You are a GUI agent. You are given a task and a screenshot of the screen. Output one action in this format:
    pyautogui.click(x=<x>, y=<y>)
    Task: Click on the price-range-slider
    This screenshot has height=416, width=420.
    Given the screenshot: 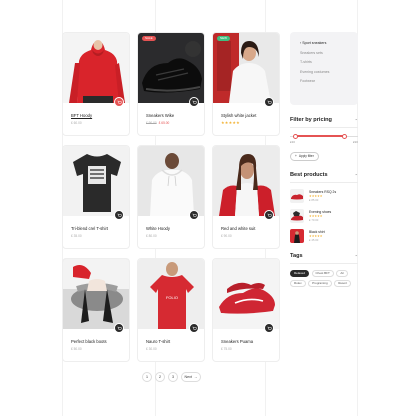 What is the action you would take?
    pyautogui.click(x=324, y=136)
    